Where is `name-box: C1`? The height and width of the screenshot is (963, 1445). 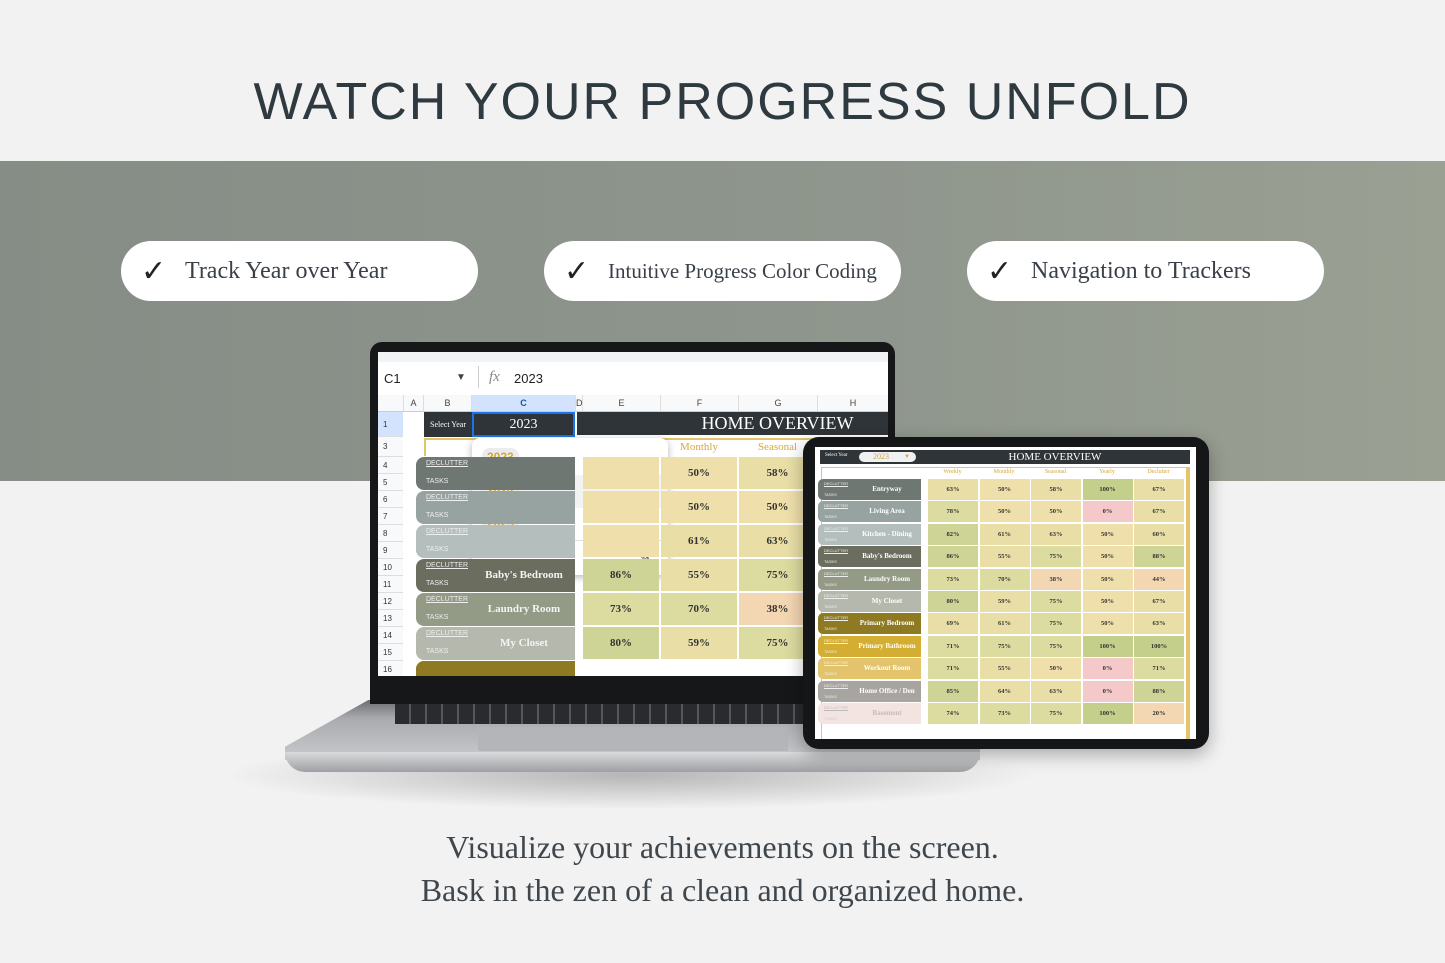 name-box: C1 is located at coordinates (392, 378).